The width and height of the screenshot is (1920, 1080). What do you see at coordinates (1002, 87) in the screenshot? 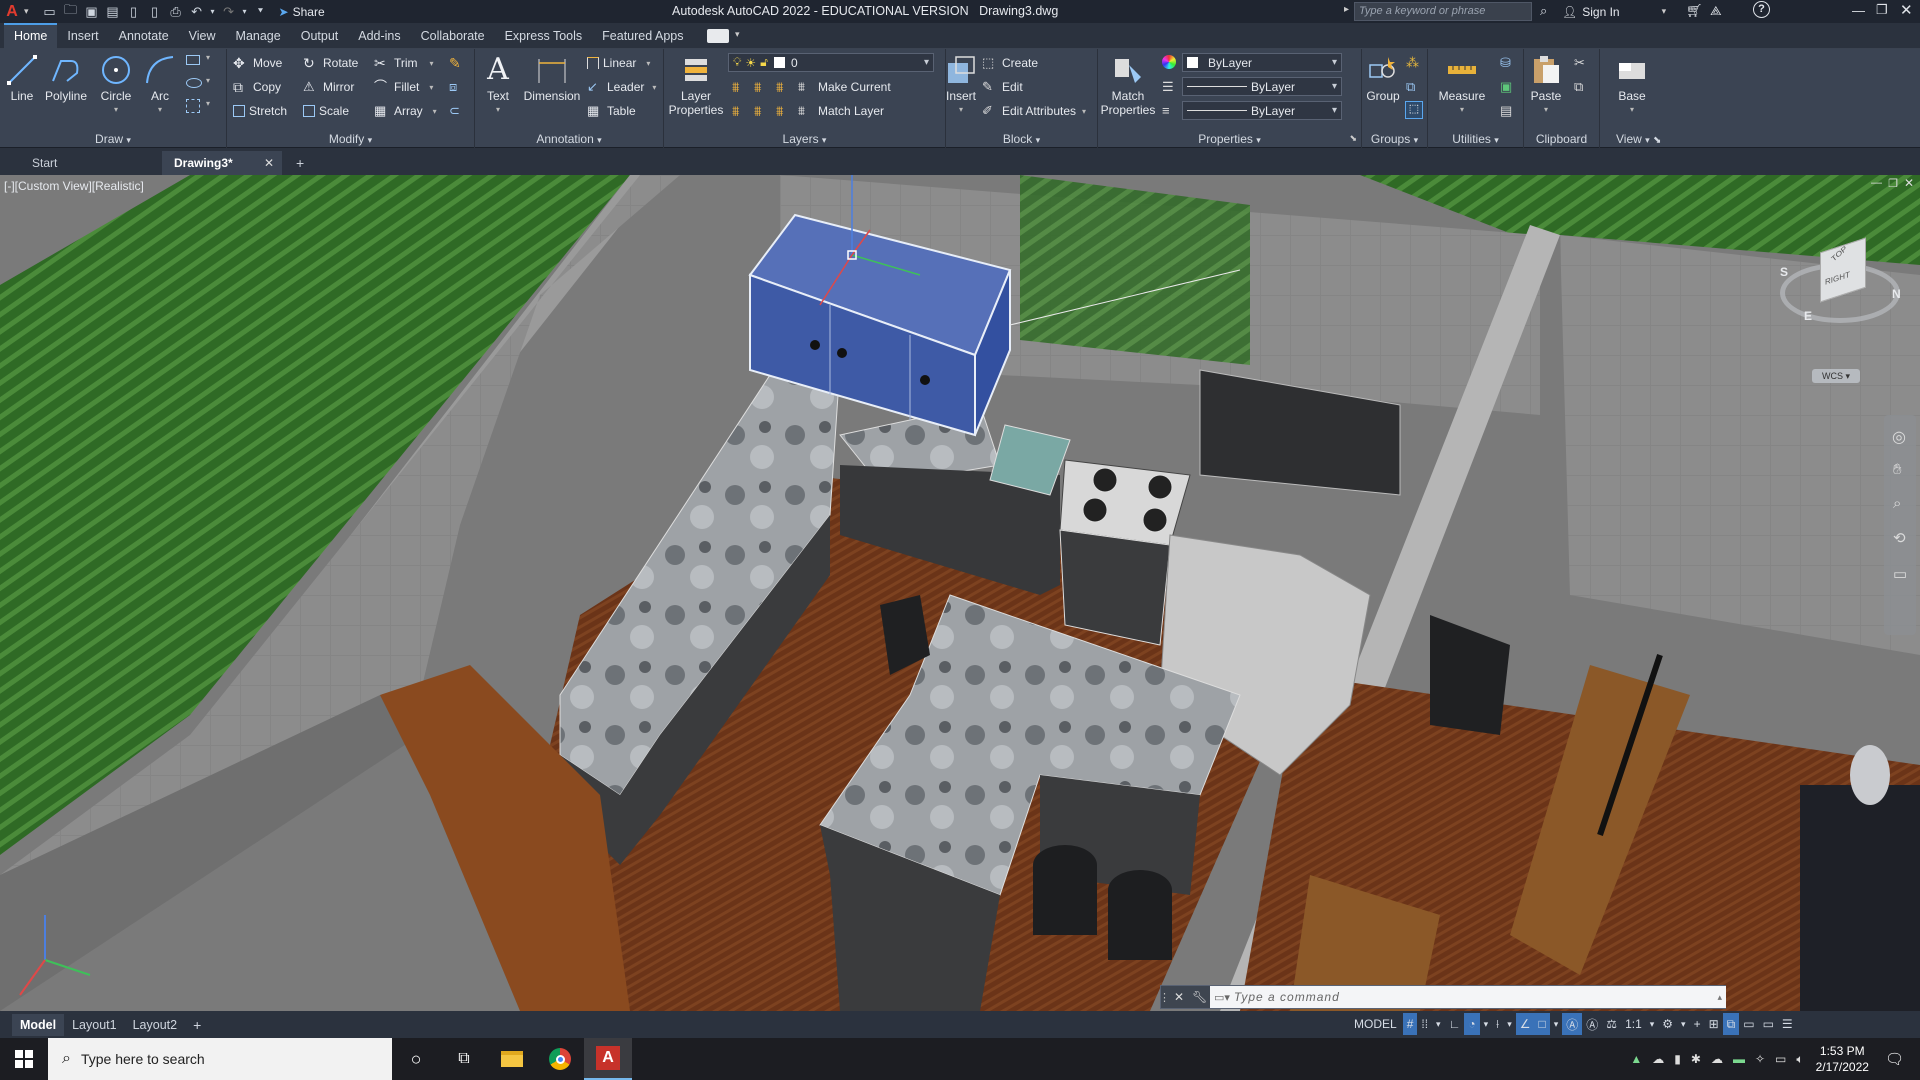
I see `edit-button: ✎ Edit` at bounding box center [1002, 87].